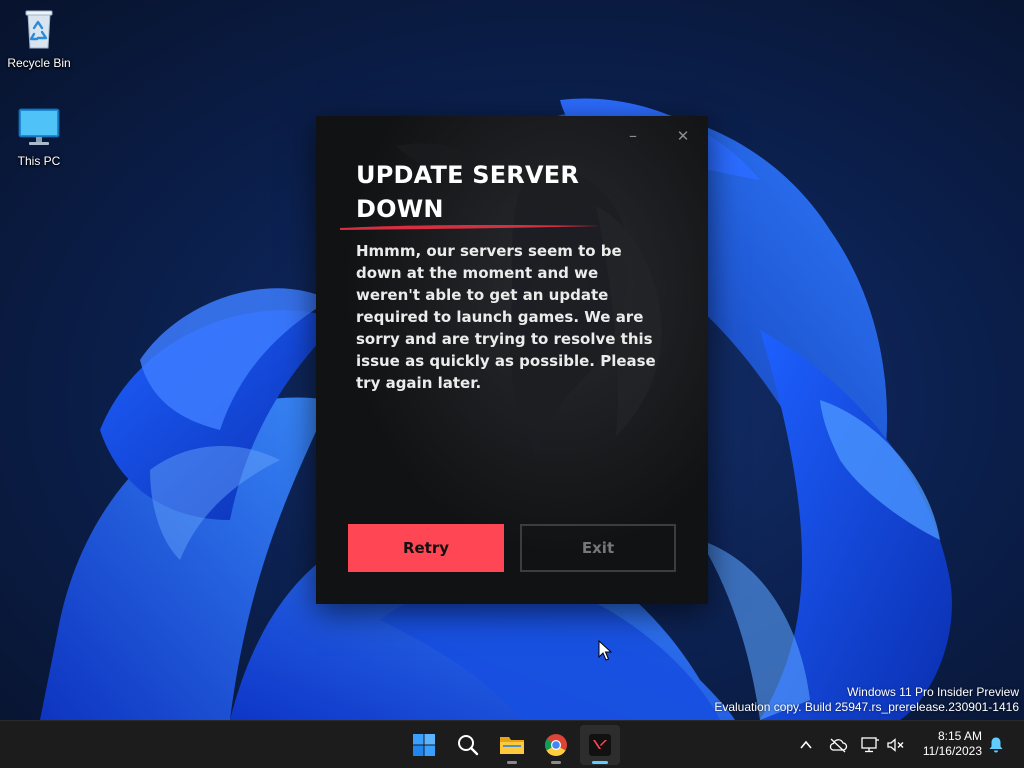  I want to click on file-explorer-button, so click(512, 745).